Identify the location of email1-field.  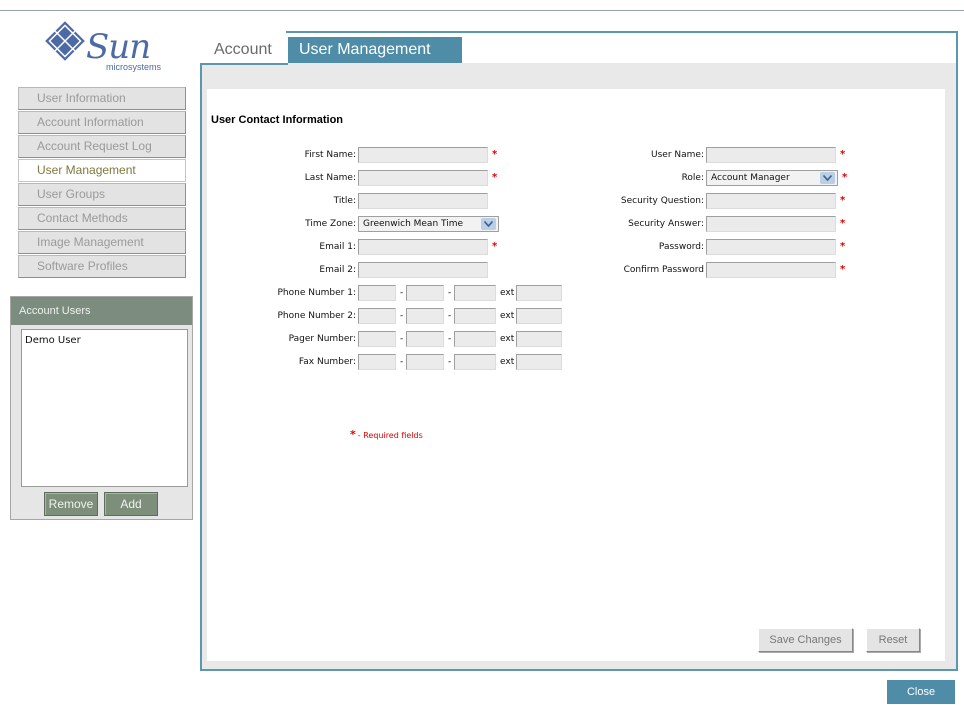
(423, 247).